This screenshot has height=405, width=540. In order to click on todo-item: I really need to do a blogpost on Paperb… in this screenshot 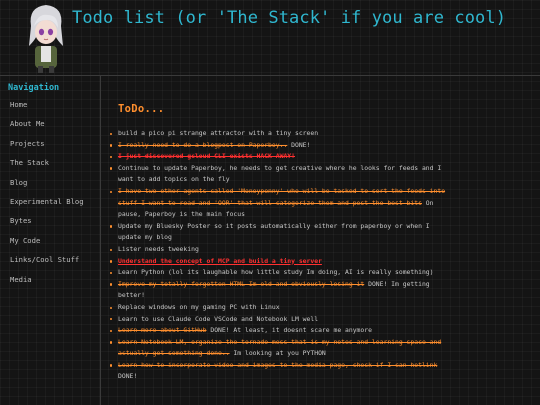, I will do `click(282, 146)`.